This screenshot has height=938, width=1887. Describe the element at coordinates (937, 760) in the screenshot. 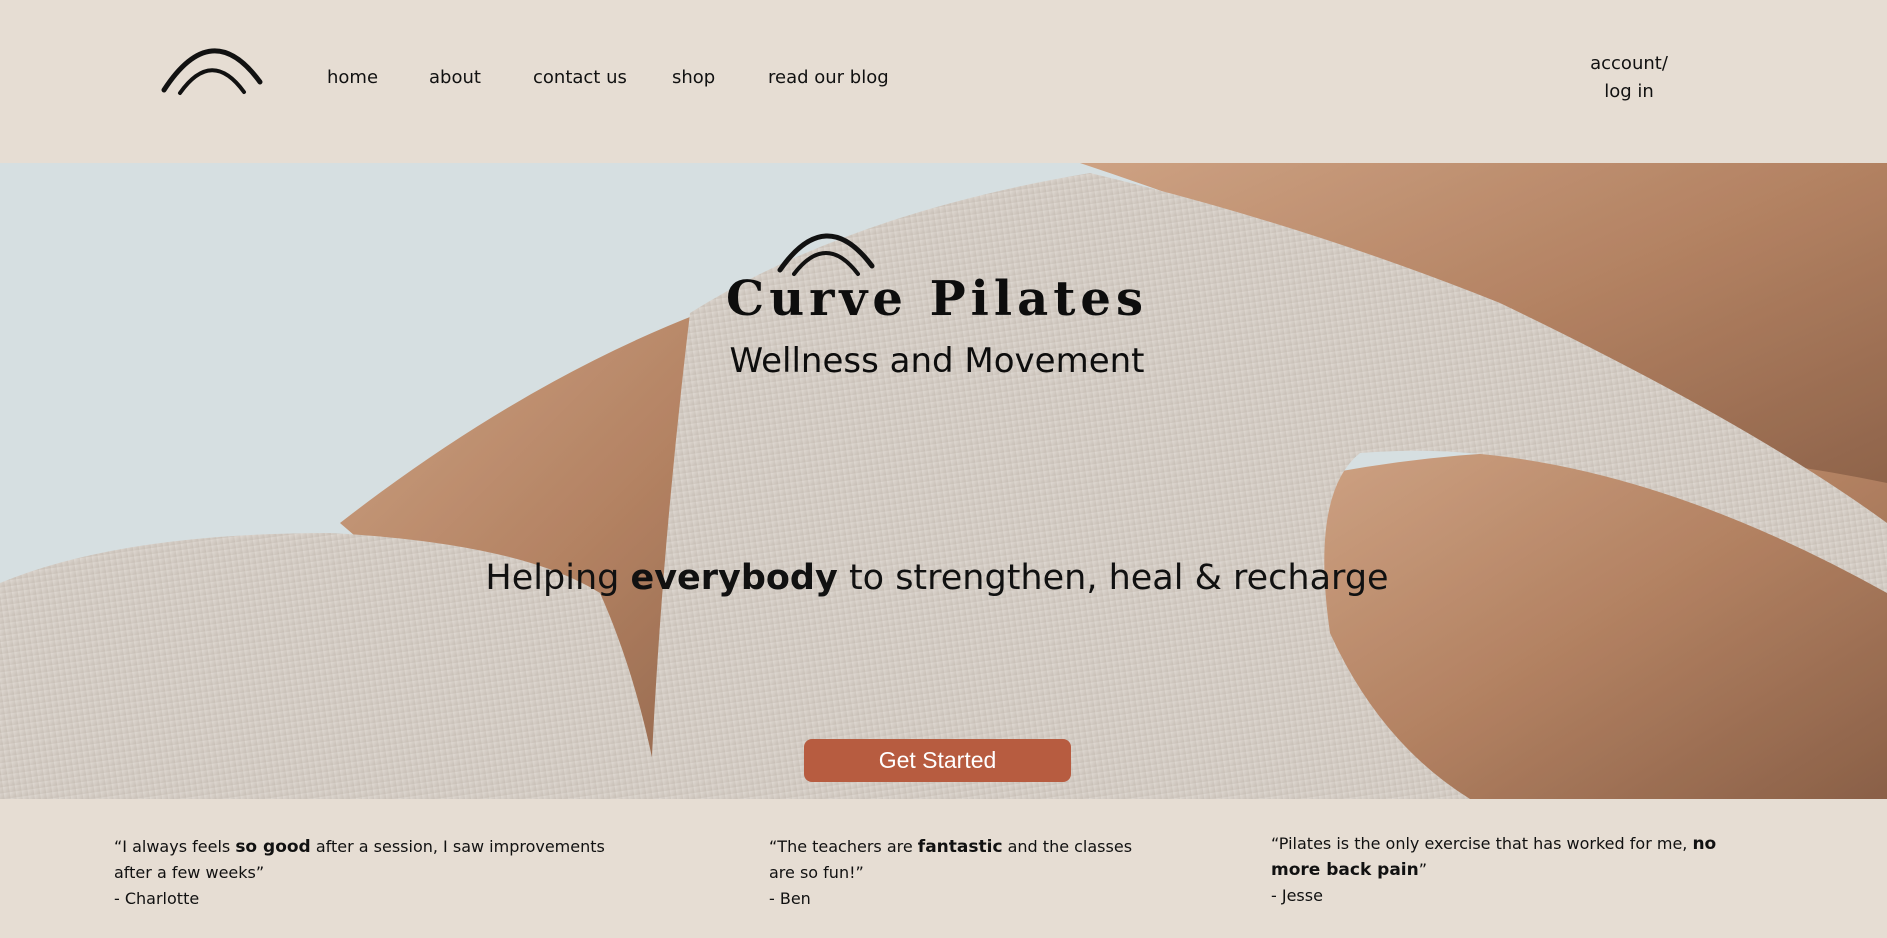

I see `get-started-button: Get Started` at that location.